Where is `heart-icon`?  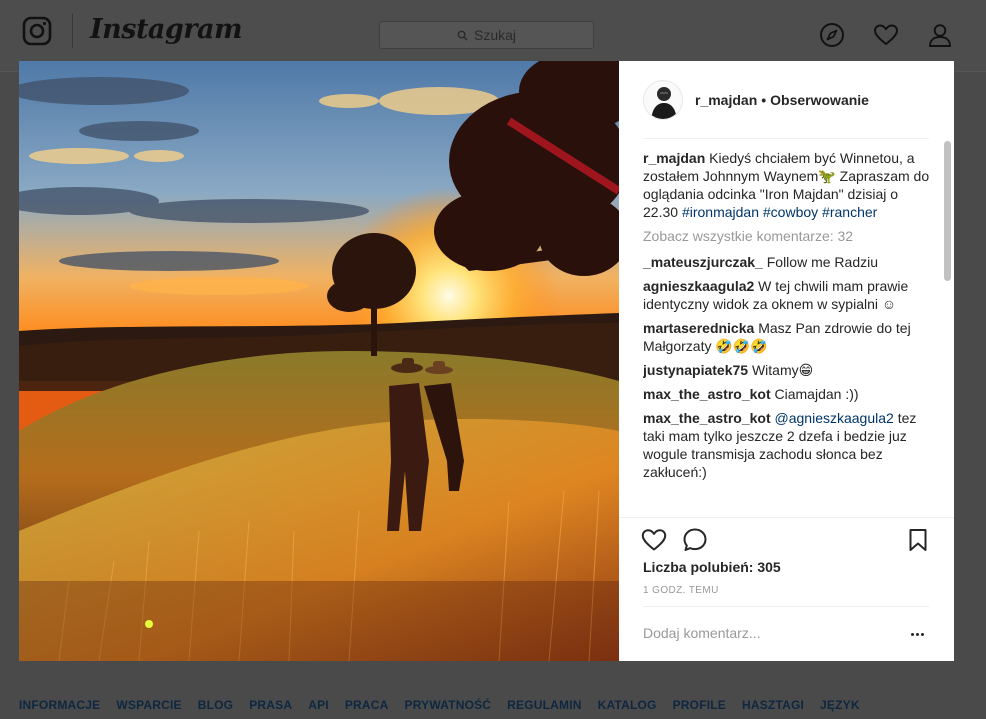 heart-icon is located at coordinates (886, 35).